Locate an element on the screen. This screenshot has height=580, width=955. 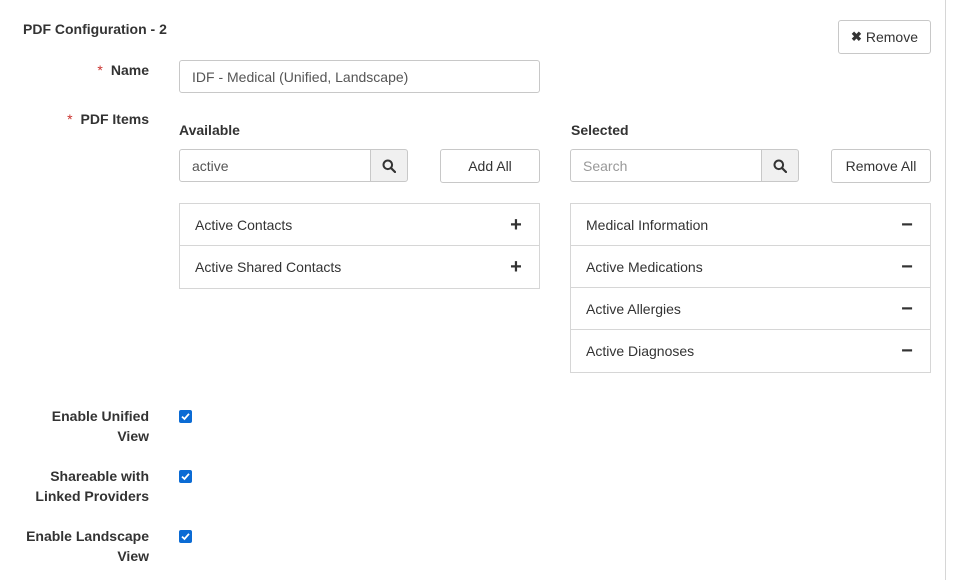
selected-item-medical-information: Medical Information − is located at coordinates (750, 225).